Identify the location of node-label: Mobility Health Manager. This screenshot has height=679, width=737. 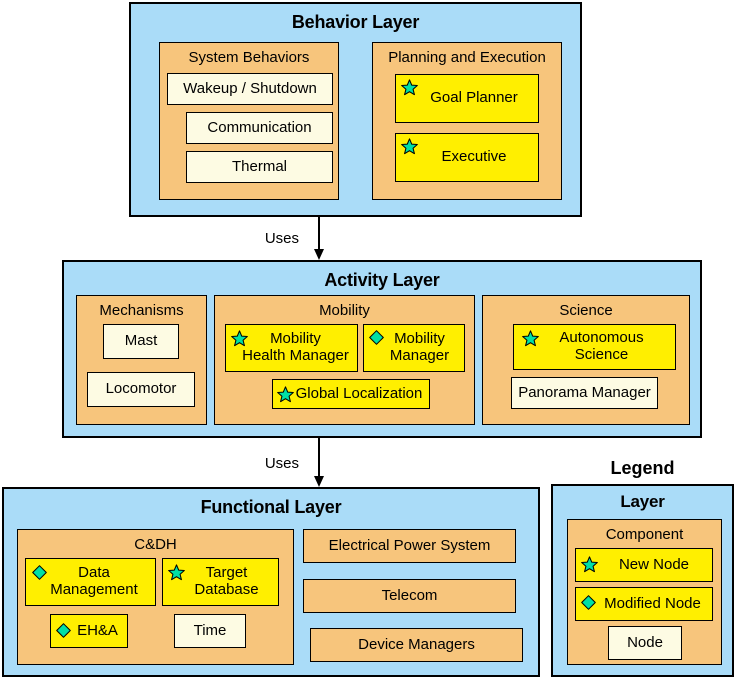
(295, 347).